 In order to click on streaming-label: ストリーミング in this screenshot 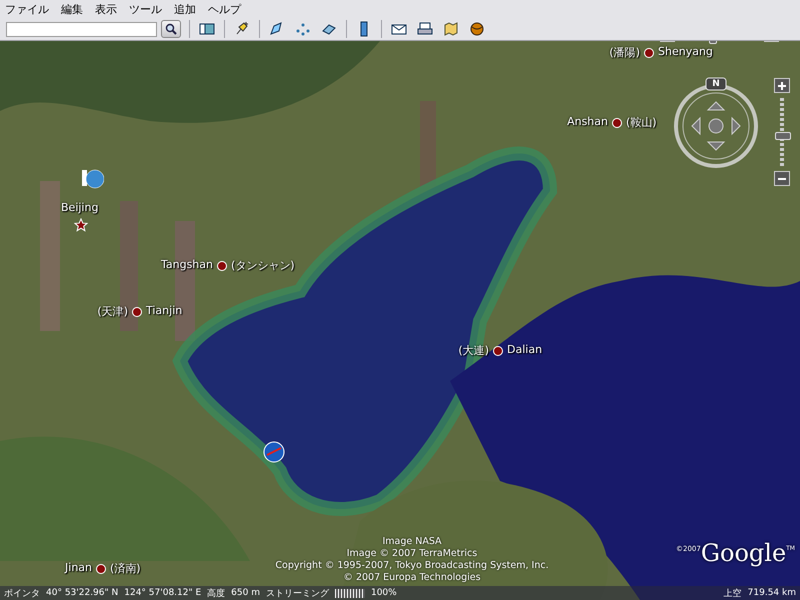, I will do `click(297, 594)`.